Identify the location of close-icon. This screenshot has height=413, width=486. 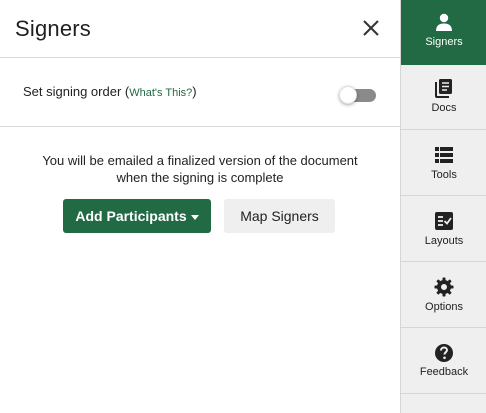
(371, 28).